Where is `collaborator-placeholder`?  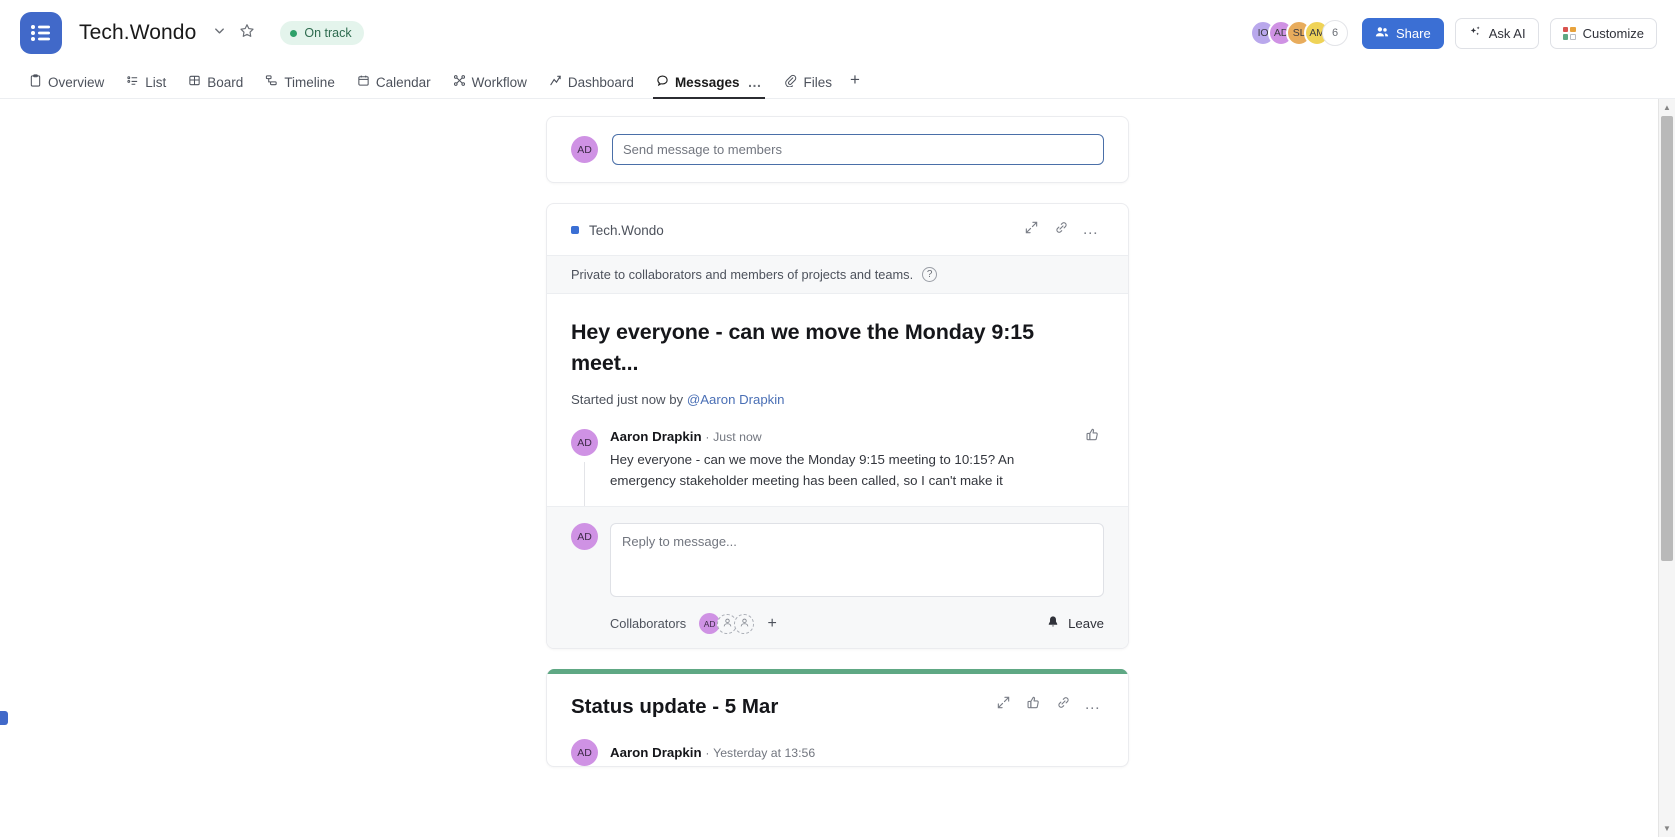
collaborator-placeholder is located at coordinates (744, 623).